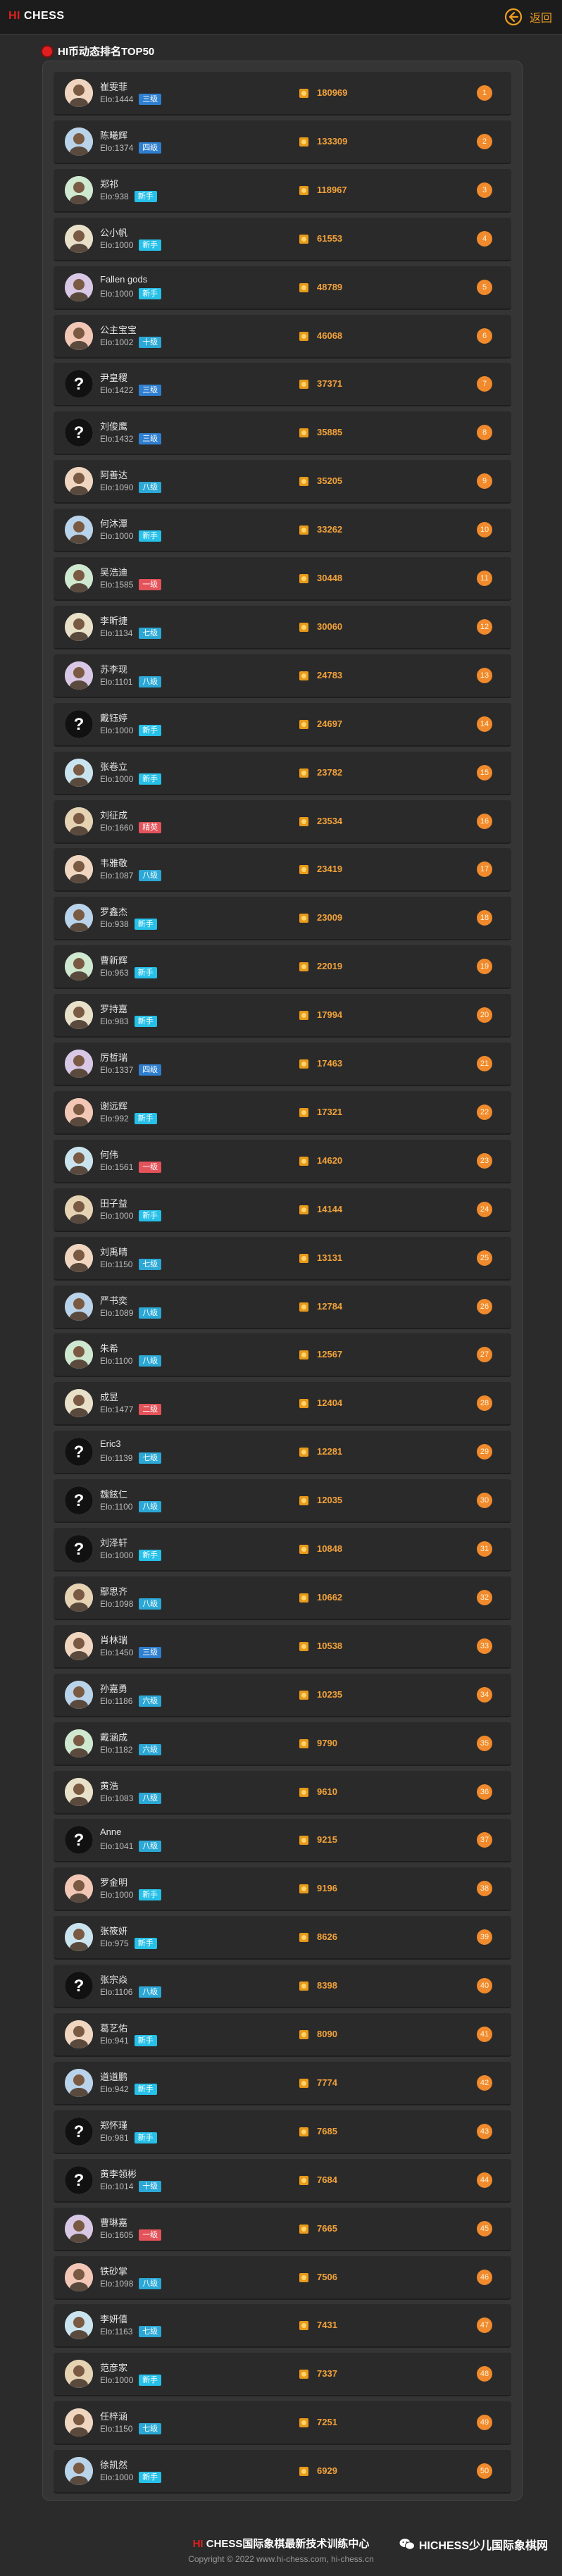  I want to click on hi-coin-score: 17463, so click(330, 1063).